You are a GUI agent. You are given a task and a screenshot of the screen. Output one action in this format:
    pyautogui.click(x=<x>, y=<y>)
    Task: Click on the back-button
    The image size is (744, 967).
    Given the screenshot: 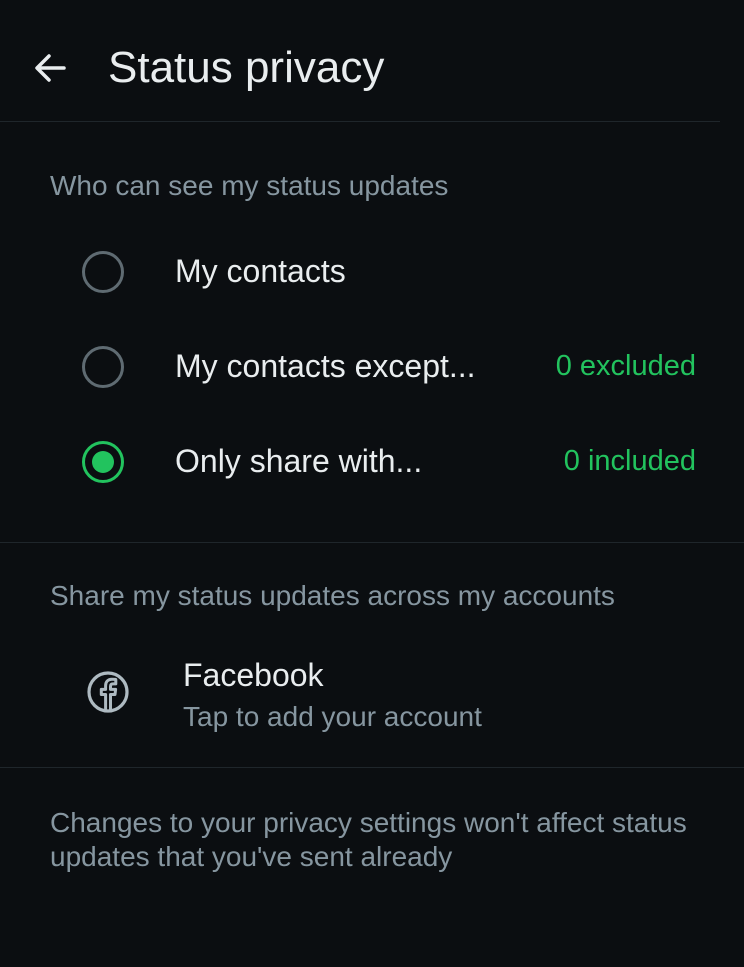 What is the action you would take?
    pyautogui.click(x=50, y=68)
    